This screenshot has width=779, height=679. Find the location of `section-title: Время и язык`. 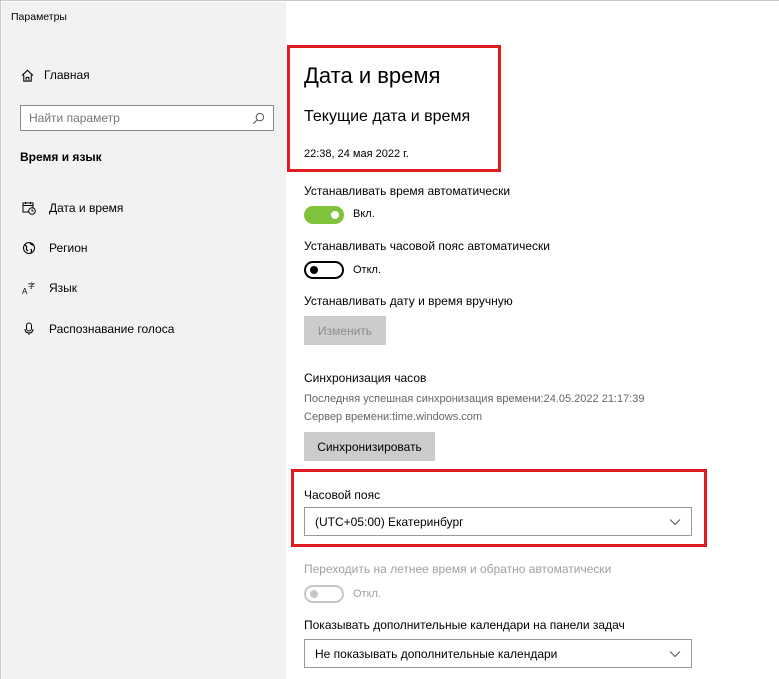

section-title: Время и язык is located at coordinates (61, 157).